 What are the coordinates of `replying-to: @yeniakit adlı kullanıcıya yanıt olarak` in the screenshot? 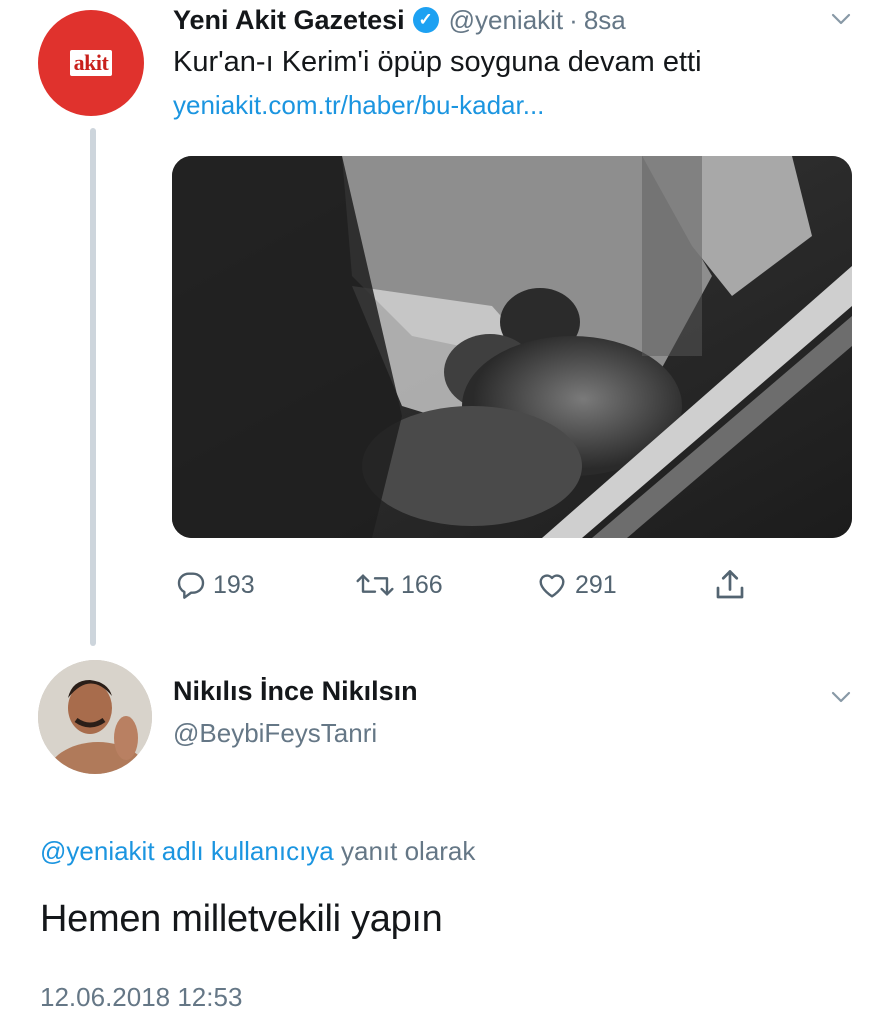 It's located at (257, 851).